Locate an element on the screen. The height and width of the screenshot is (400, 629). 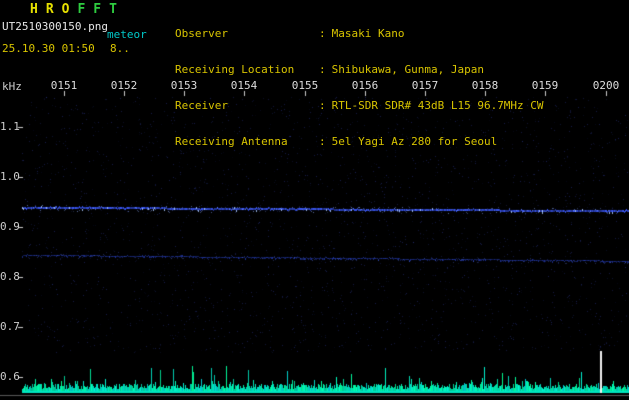
x-tick-0152: 0152 is located at coordinates (124, 85).